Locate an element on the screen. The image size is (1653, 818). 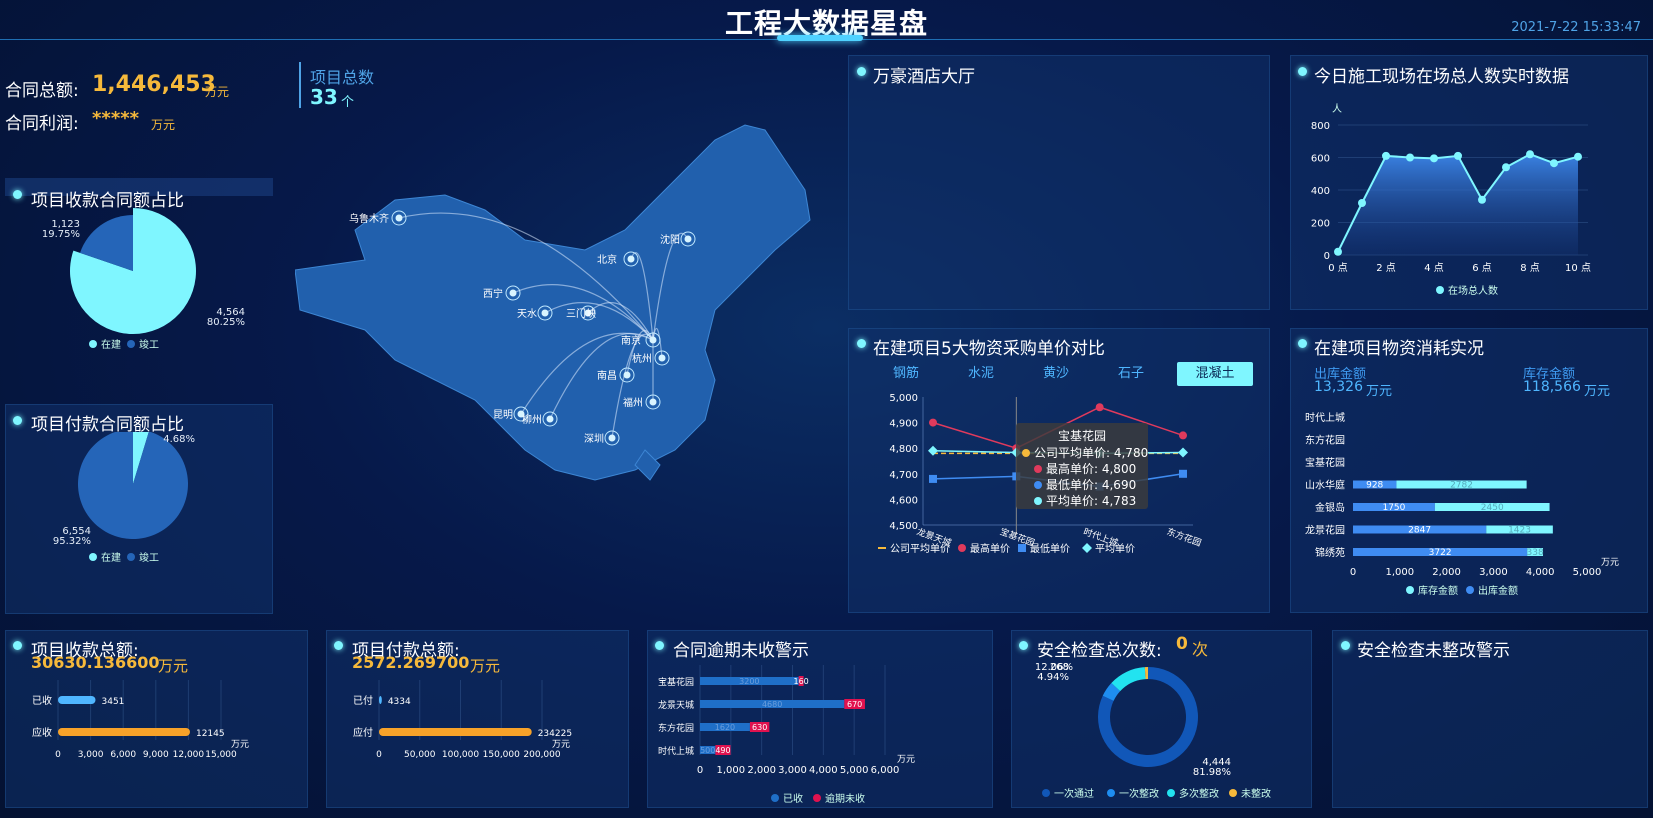
pie-label-1: 95.32% is located at coordinates (72, 541).